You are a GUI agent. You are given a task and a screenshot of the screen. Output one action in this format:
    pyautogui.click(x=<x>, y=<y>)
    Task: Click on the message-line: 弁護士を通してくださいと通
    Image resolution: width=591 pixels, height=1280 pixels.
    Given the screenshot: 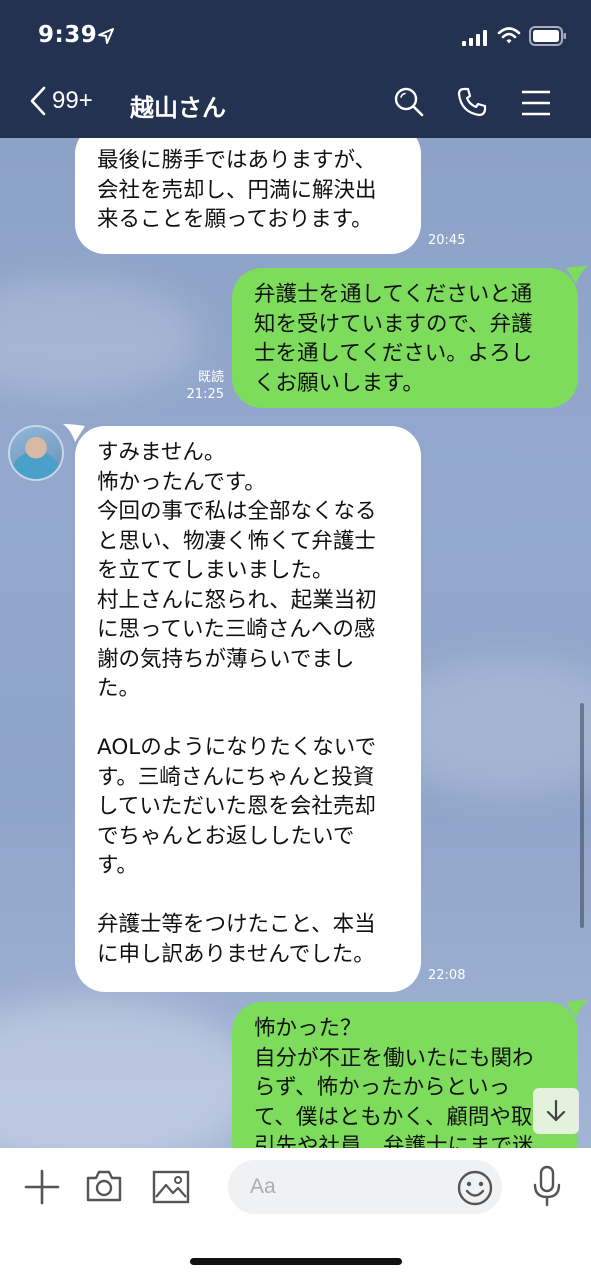 What is the action you would take?
    pyautogui.click(x=393, y=294)
    